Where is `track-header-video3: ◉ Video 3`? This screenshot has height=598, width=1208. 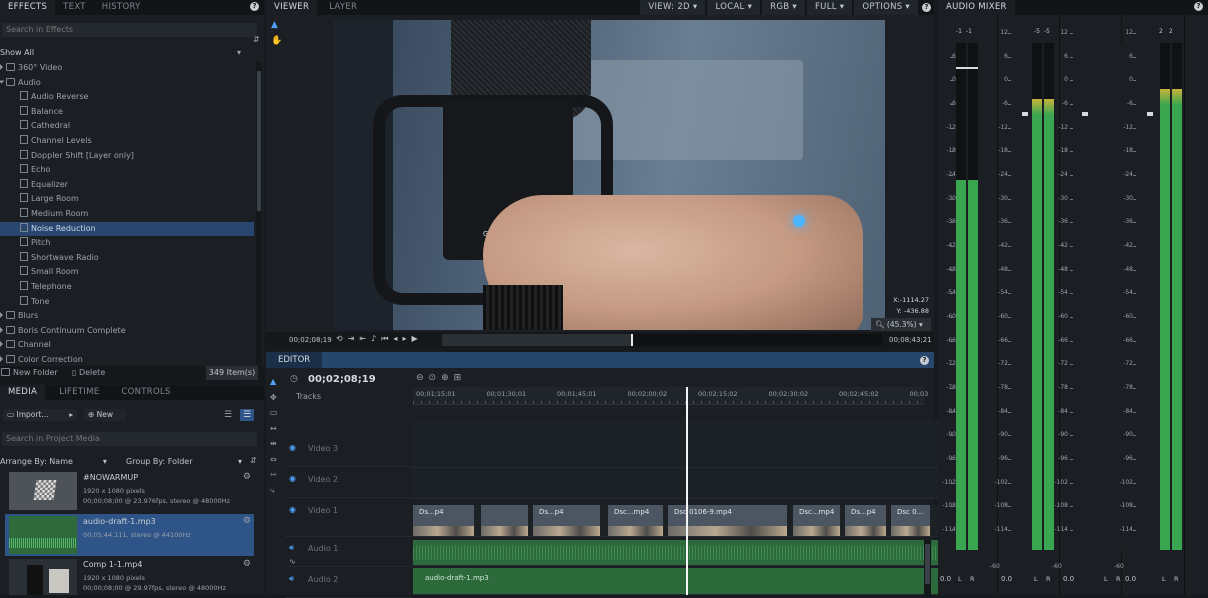
track-header-video3: ◉ Video 3 is located at coordinates (348, 452).